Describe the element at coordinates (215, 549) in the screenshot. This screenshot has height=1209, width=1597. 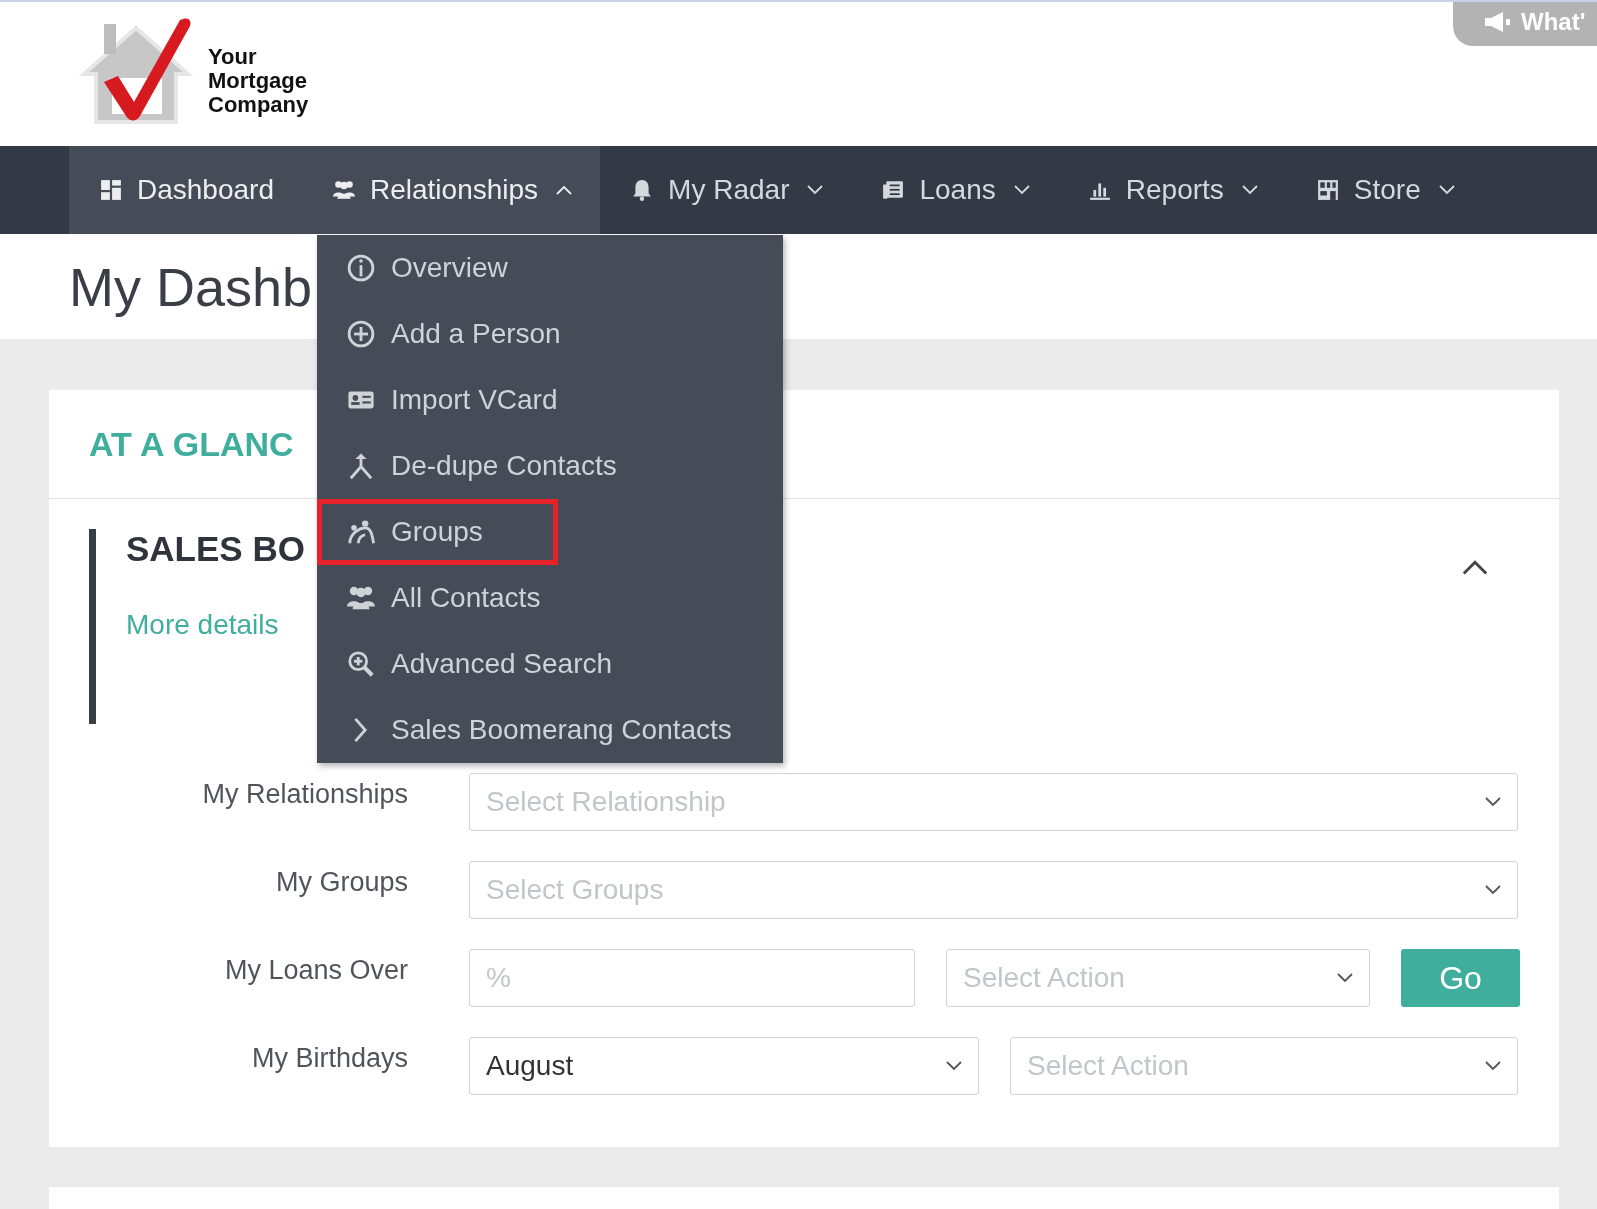
I see `section-title: SALES BO` at that location.